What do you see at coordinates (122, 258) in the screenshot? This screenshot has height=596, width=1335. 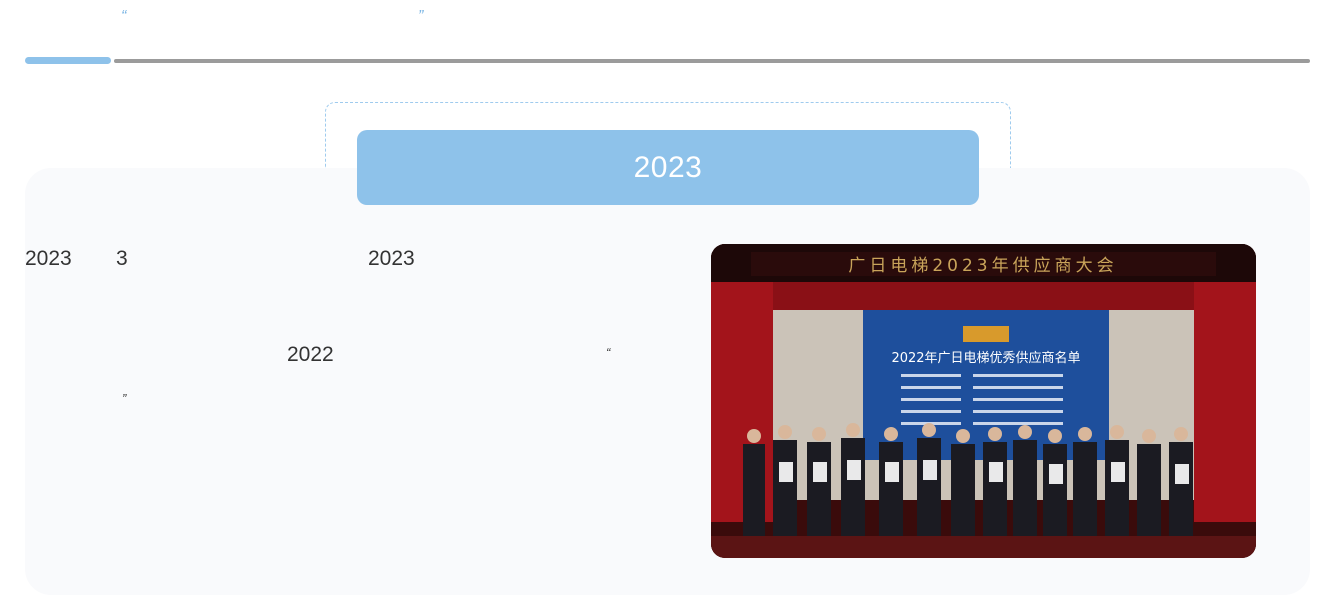 I see `text-month: 3` at bounding box center [122, 258].